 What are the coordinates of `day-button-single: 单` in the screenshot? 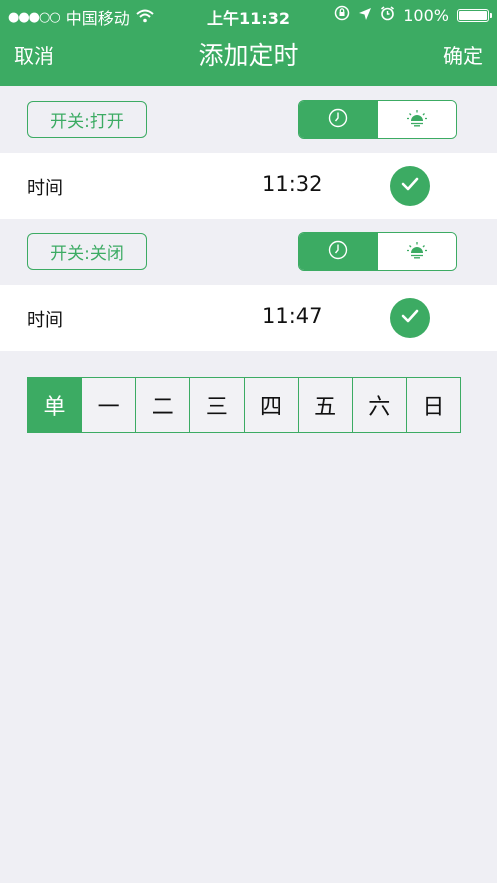 It's located at (55, 405).